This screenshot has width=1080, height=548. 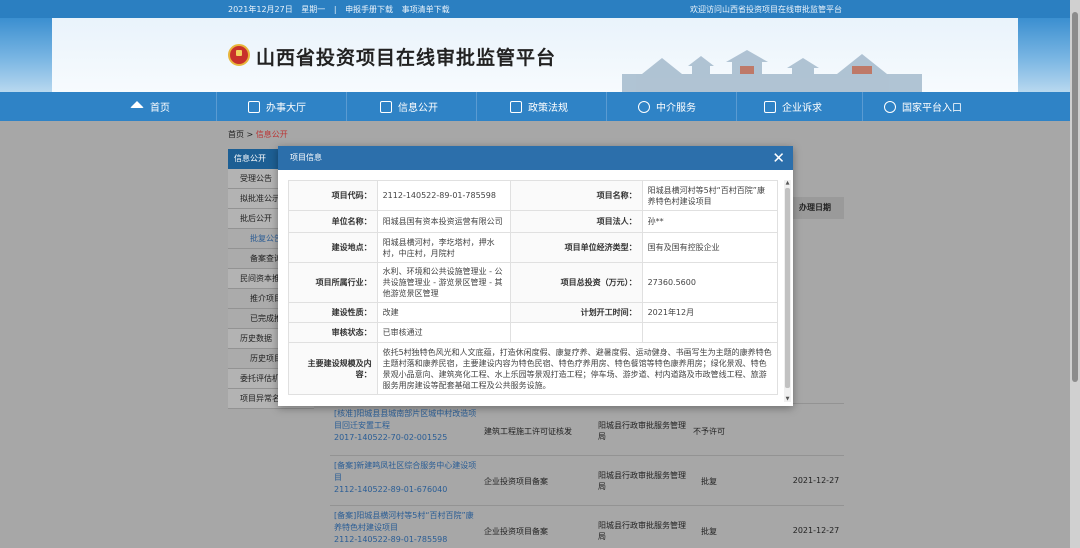 I want to click on field-value: 已审核通过, so click(x=443, y=332).